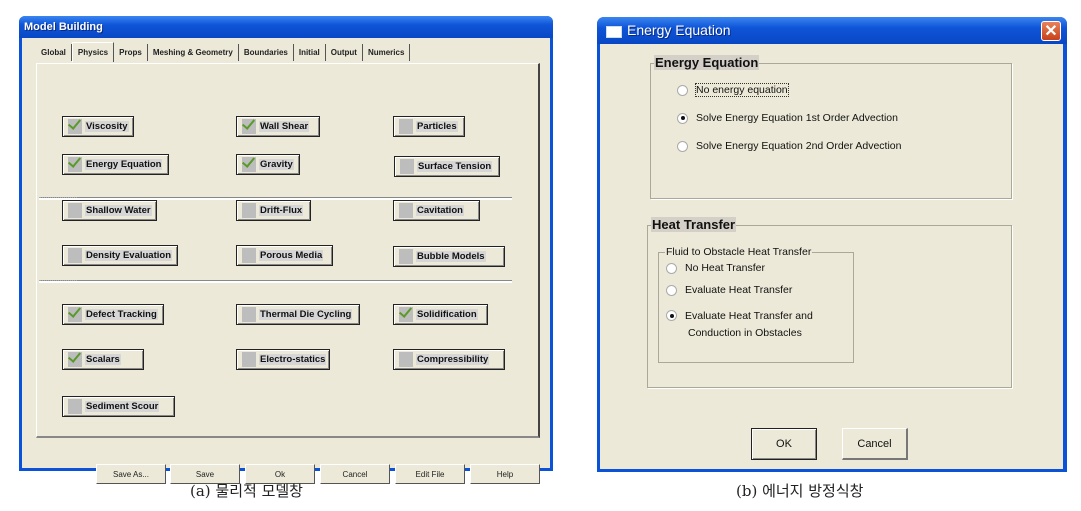 This screenshot has height=511, width=1081. What do you see at coordinates (430, 474) in the screenshot?
I see `edit-file-button: Edit File` at bounding box center [430, 474].